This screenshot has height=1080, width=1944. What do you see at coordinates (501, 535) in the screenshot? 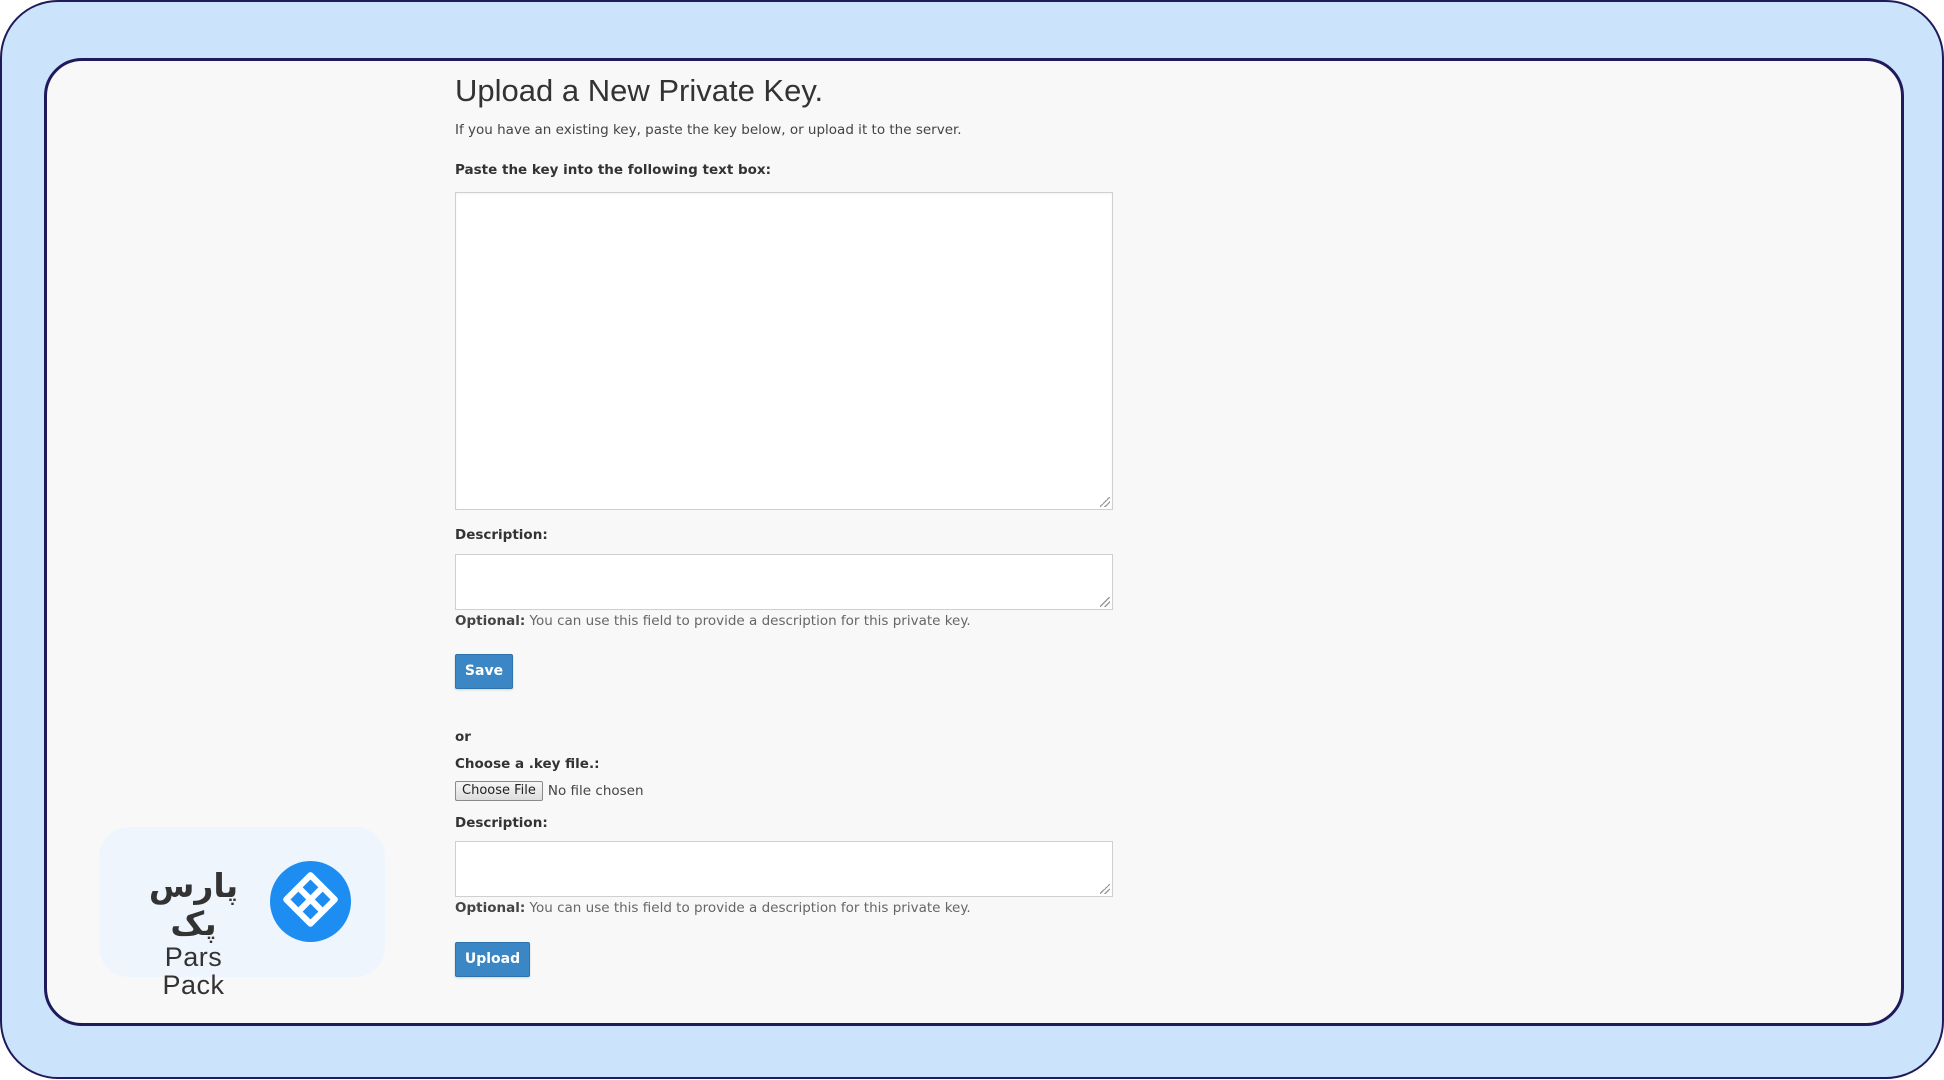
I see `paste-description-label: Description:` at bounding box center [501, 535].